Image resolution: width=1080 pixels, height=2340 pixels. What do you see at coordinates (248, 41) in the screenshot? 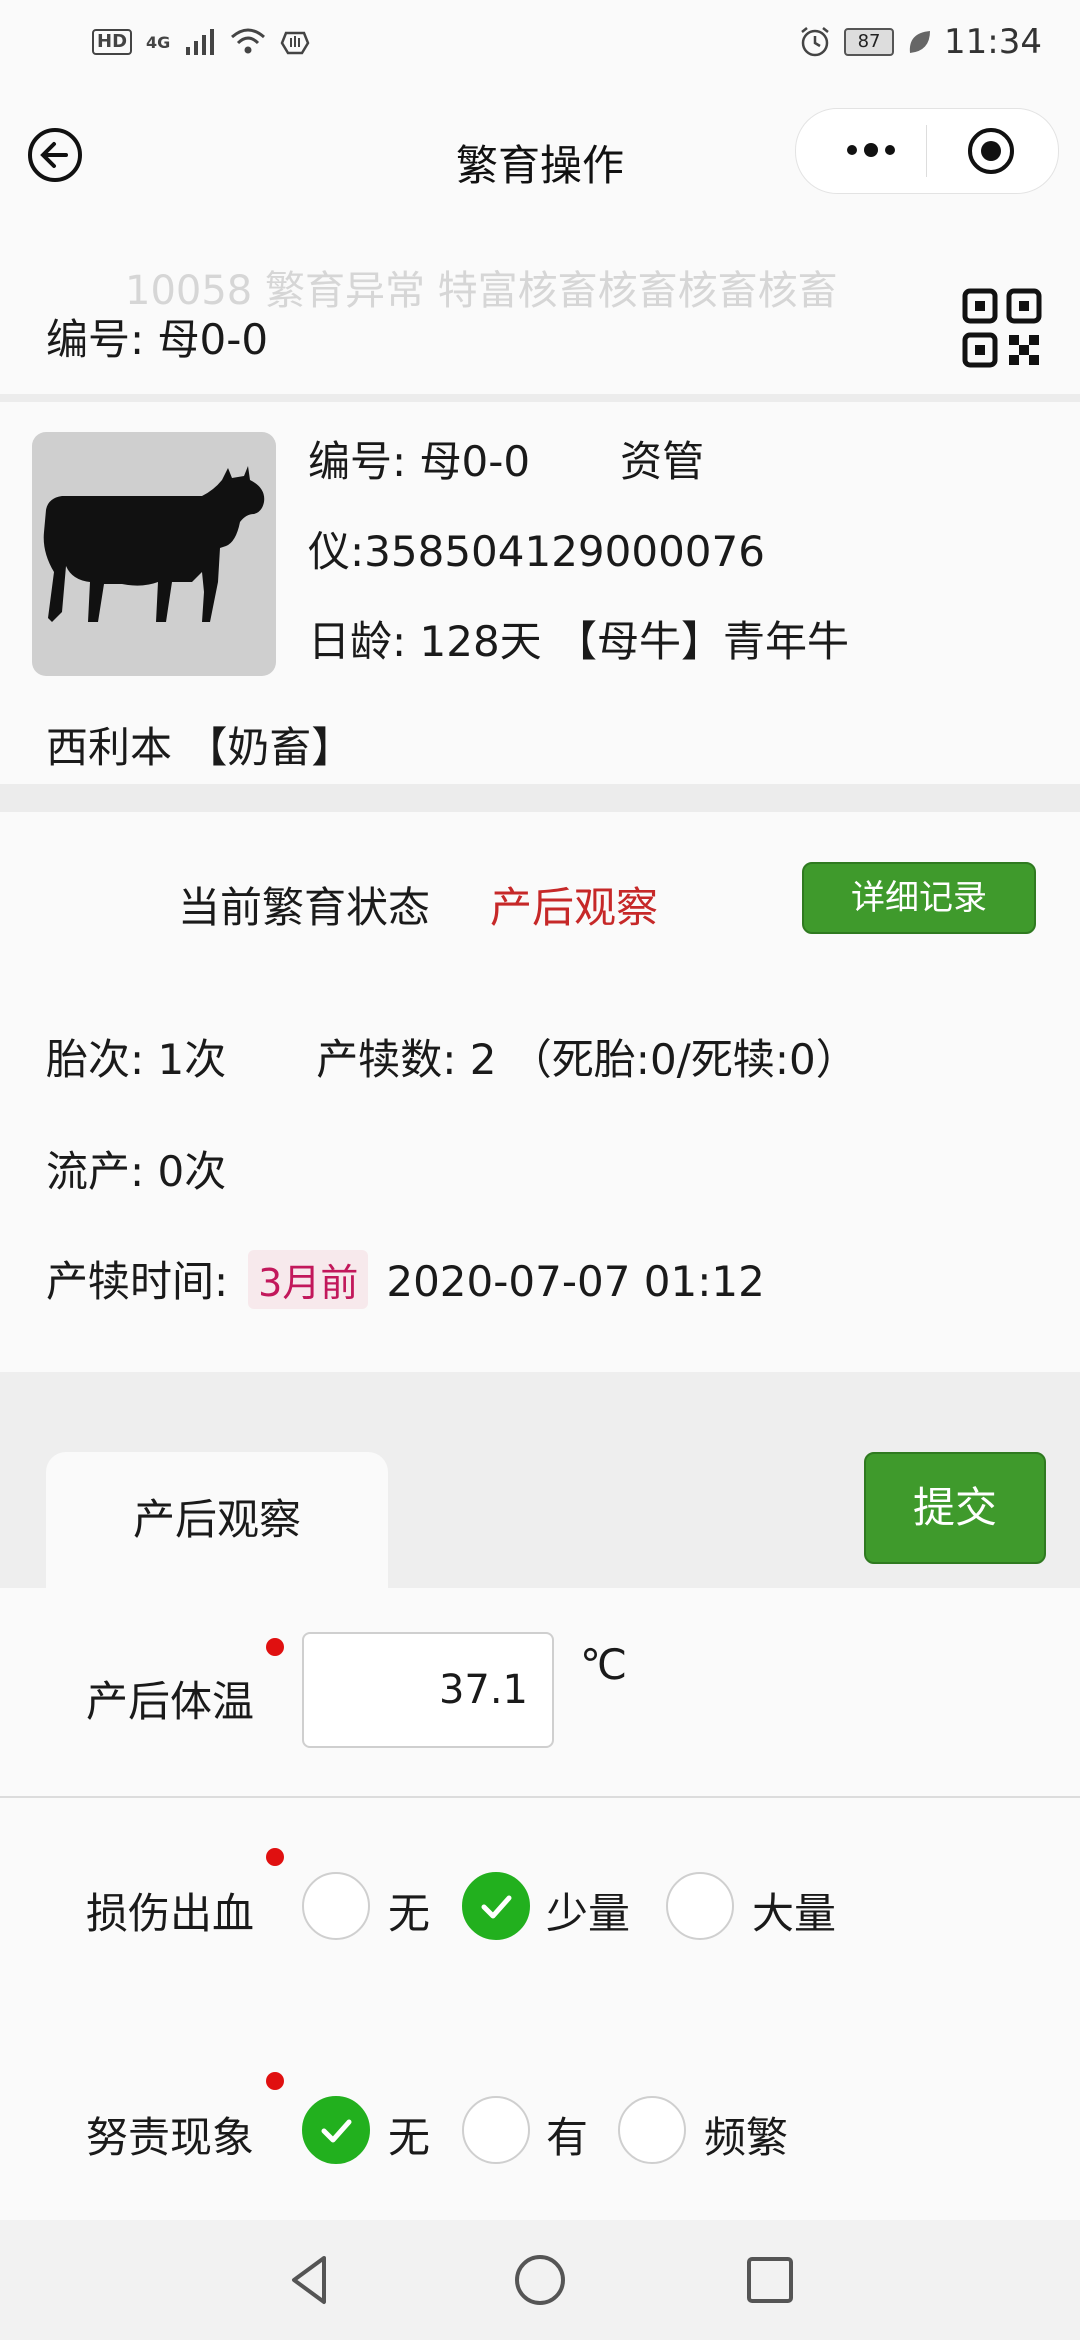
I see `wifi-icon` at bounding box center [248, 41].